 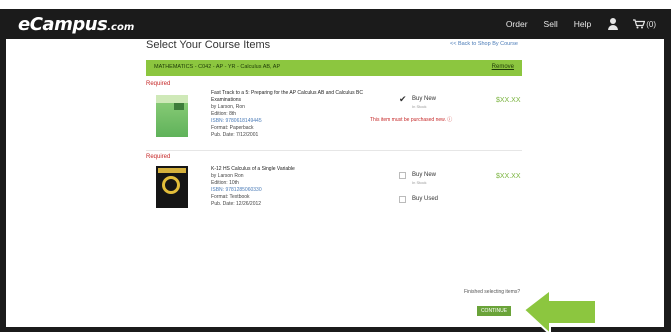 I want to click on buy-new-checkbox, so click(x=402, y=175).